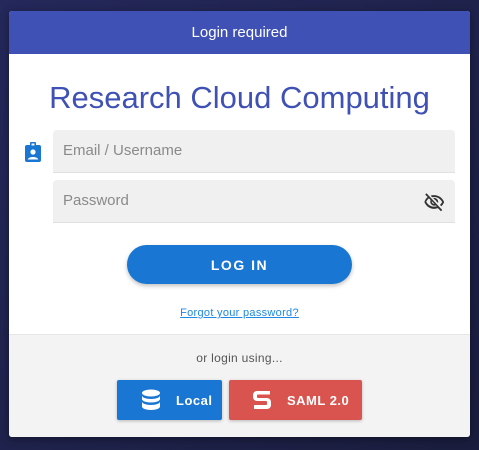 The image size is (479, 450). I want to click on saml-login-label: SAML 2.0, so click(318, 400).